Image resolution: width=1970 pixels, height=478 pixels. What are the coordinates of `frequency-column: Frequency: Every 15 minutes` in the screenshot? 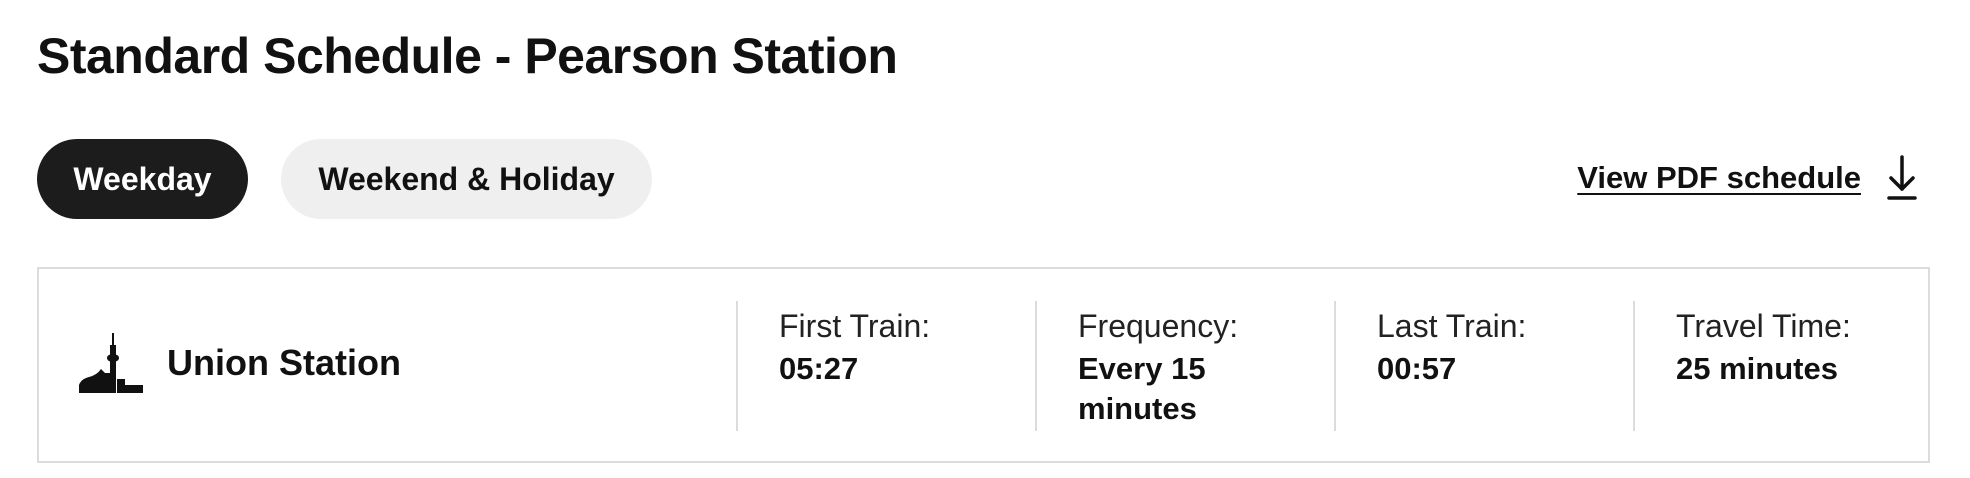 It's located at (1158, 367).